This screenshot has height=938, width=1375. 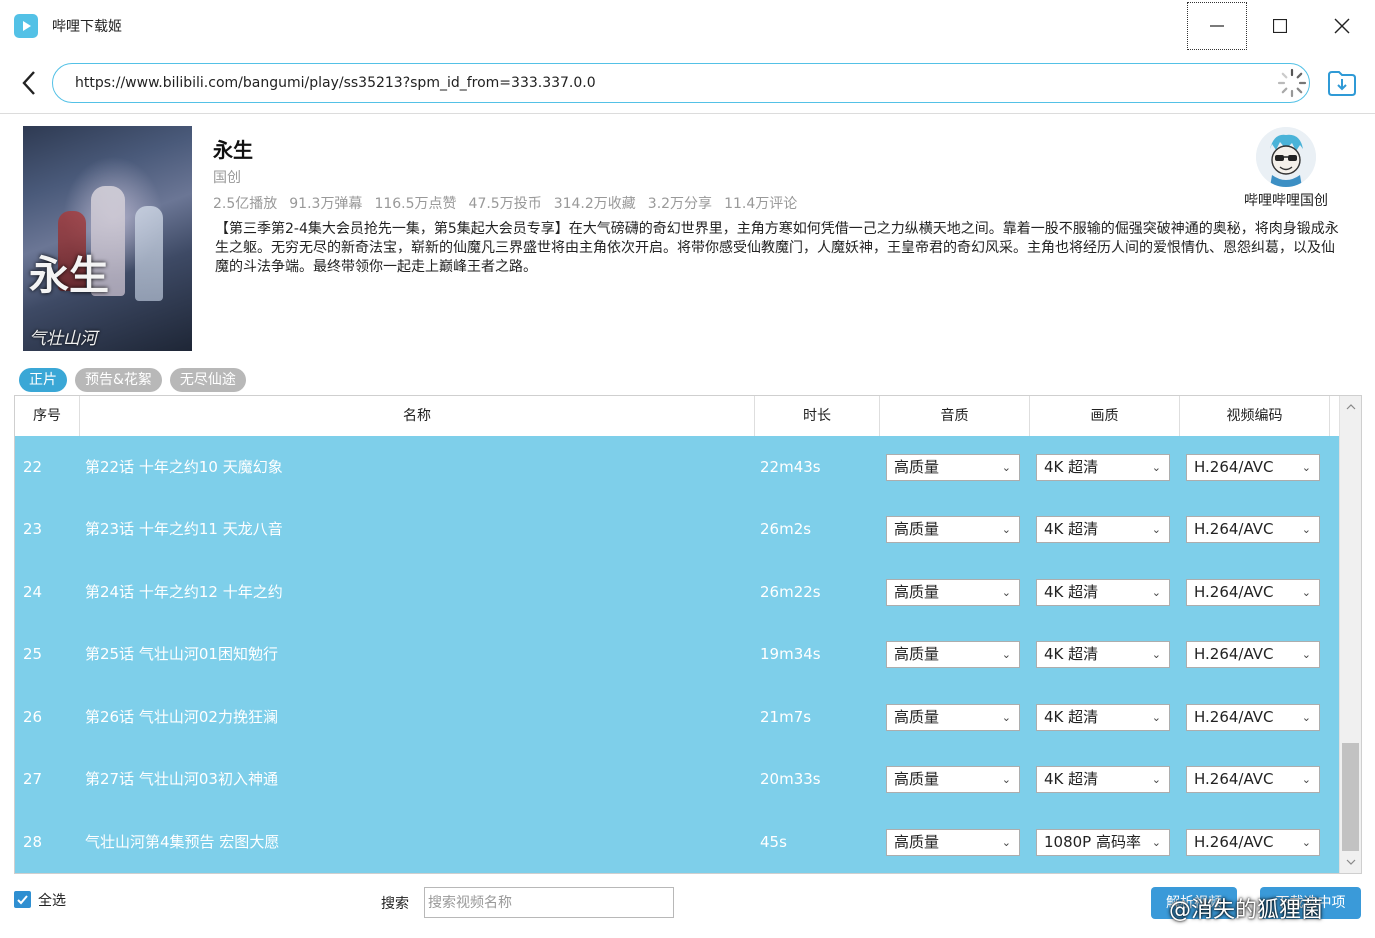 I want to click on cover-subtitle-text: 气壮山河, so click(x=63, y=339).